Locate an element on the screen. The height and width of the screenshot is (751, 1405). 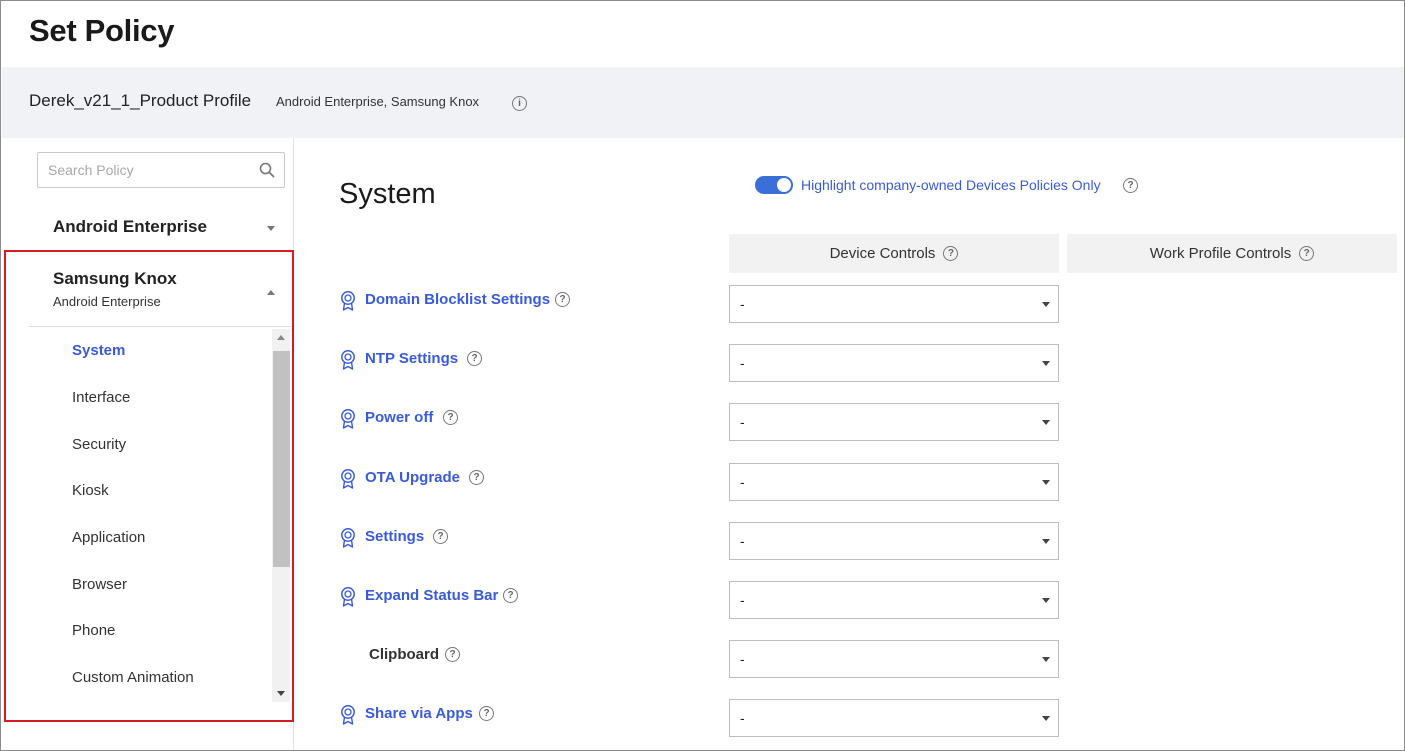
sidebar-item-kiosk: Kiosk is located at coordinates (90, 490).